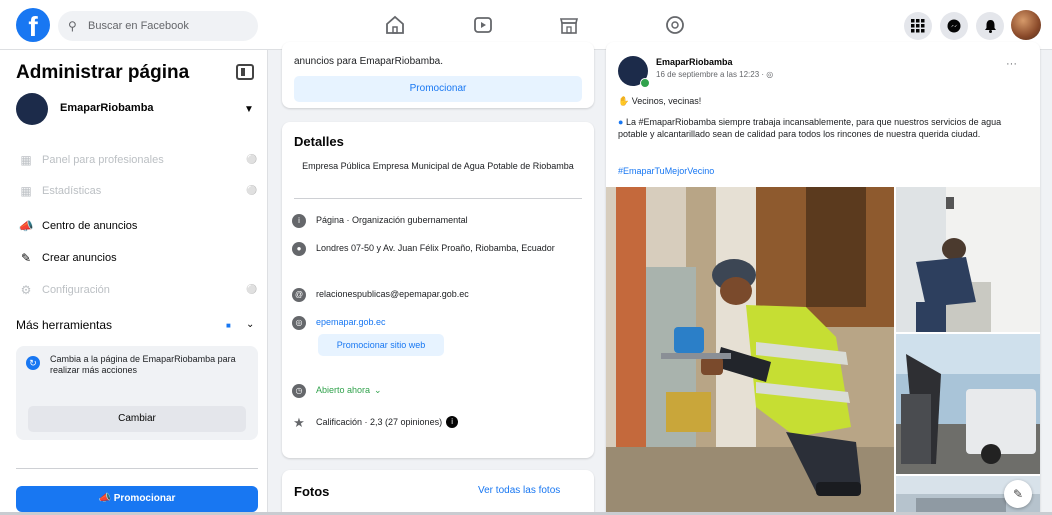 The width and height of the screenshot is (1052, 515). Describe the element at coordinates (694, 62) in the screenshot. I see `post-author-name: EmaparRiobamba` at that location.